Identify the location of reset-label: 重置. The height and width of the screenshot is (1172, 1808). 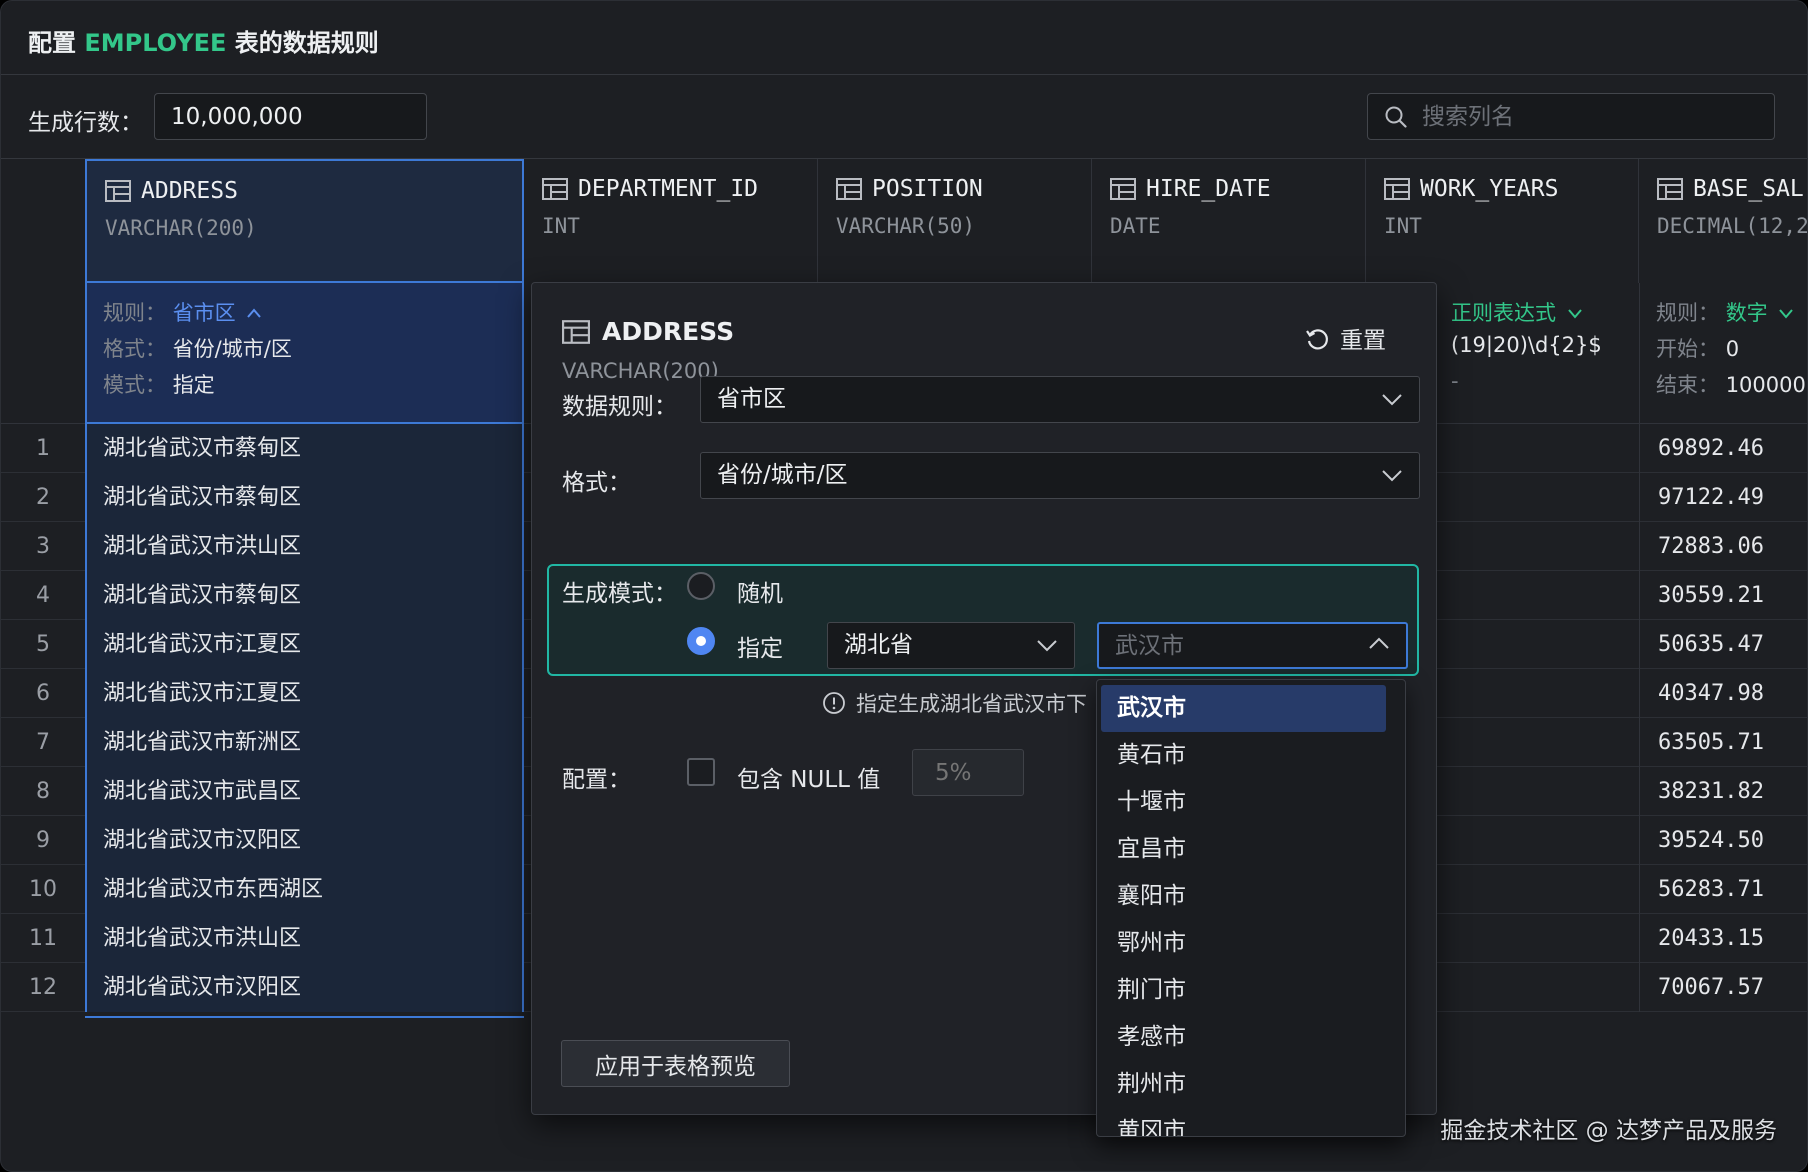
(1363, 341).